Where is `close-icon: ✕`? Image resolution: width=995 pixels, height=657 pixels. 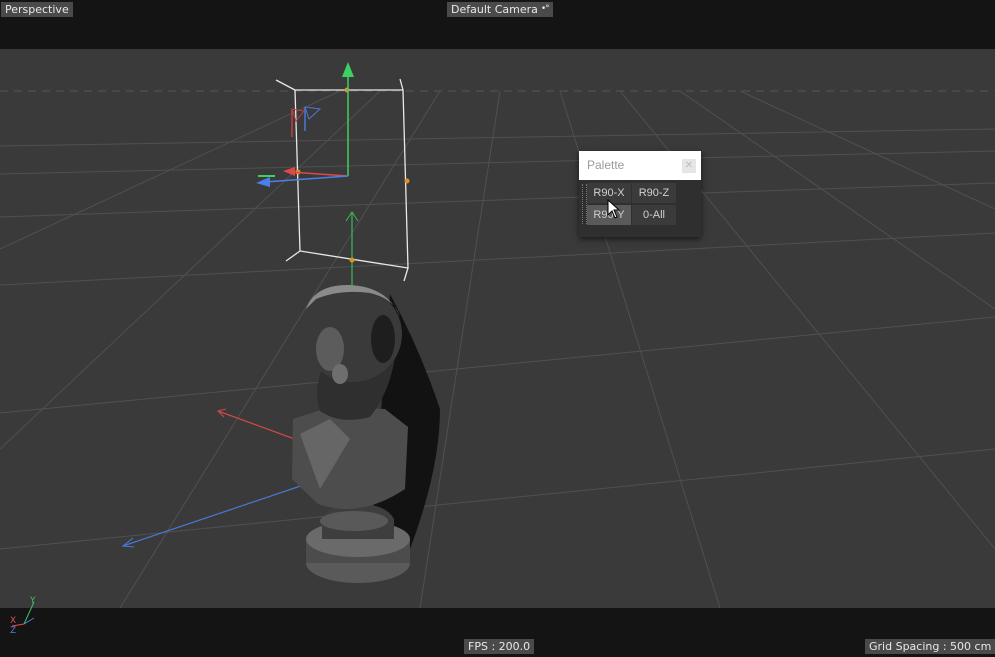 close-icon: ✕ is located at coordinates (689, 166).